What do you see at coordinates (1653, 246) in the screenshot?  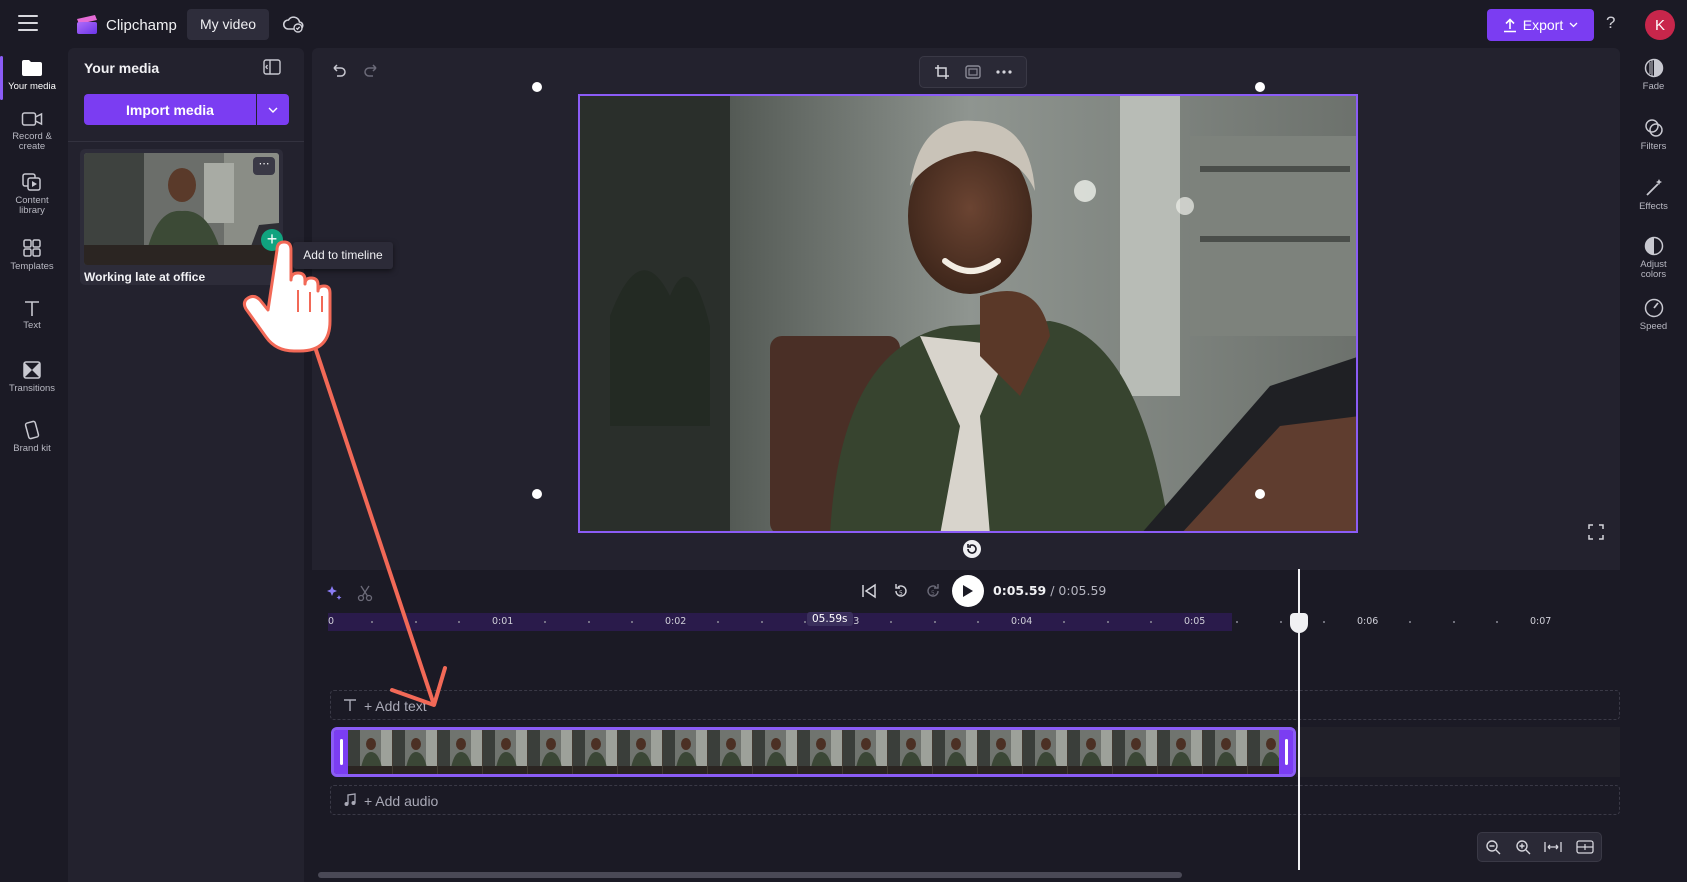 I see `adjust-colors-icon` at bounding box center [1653, 246].